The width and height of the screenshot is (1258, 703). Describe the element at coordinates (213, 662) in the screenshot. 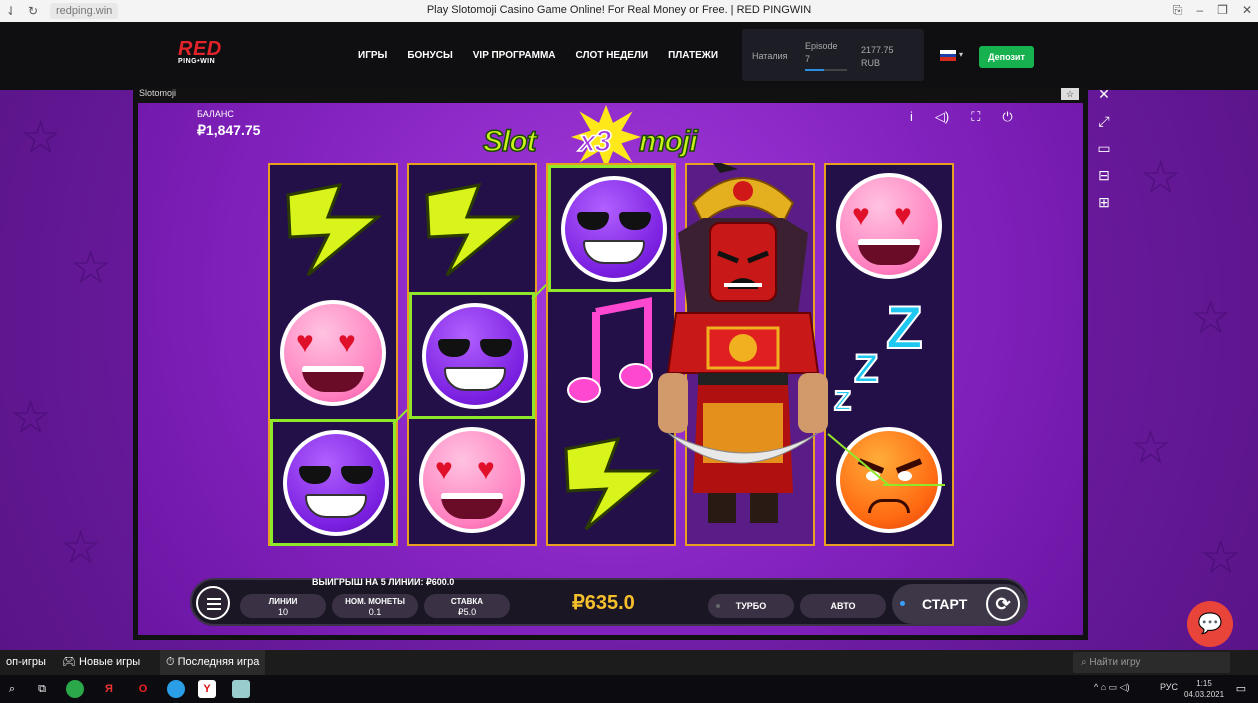

I see `tab-last-game: ⏱︎ Последняя игра` at that location.